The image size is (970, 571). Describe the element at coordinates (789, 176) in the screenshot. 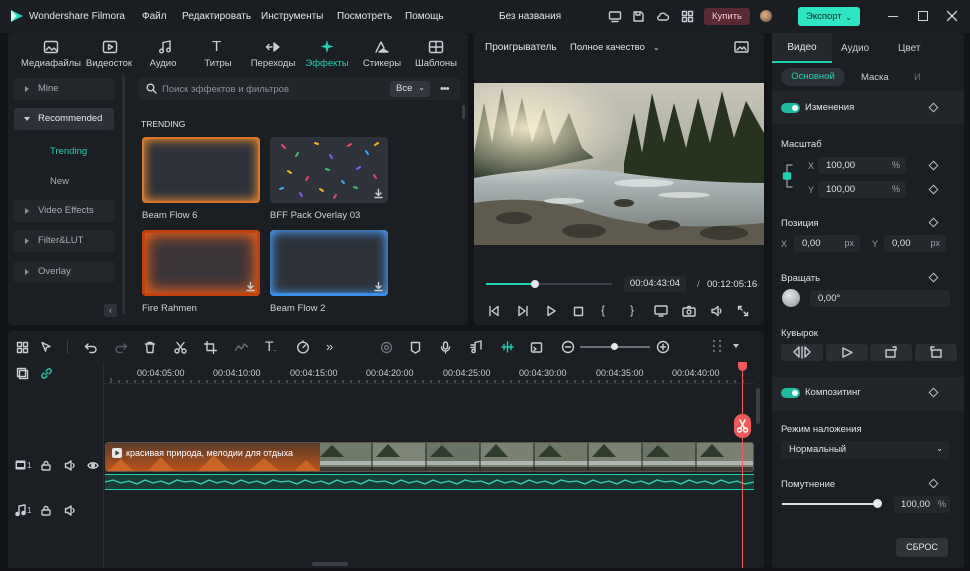

I see `link-lock-icon` at that location.